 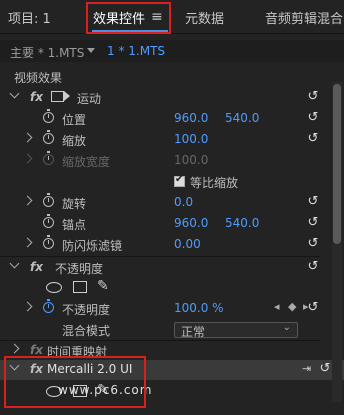 I want to click on section-title: 视频效果, so click(x=38, y=78).